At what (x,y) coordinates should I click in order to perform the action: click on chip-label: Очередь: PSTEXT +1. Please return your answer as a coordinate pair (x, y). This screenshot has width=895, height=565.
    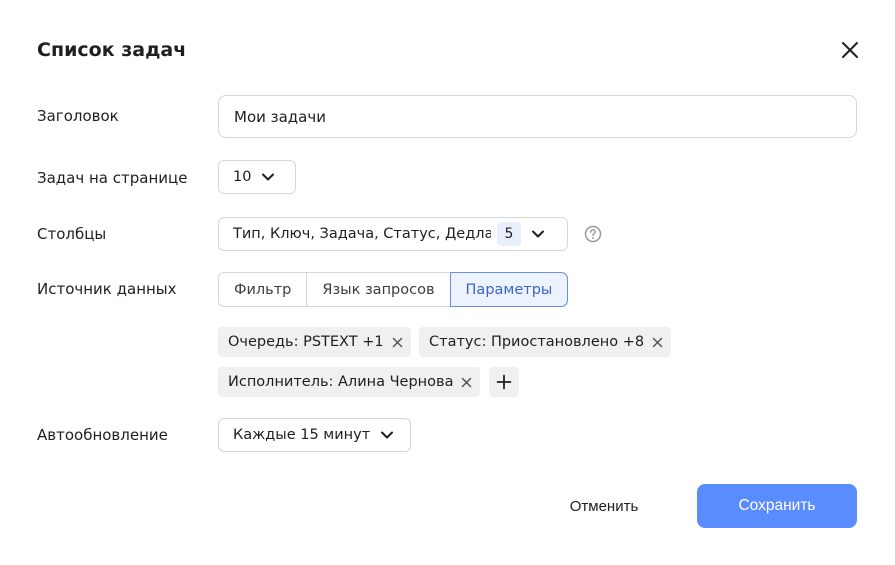
    Looking at the image, I should click on (306, 342).